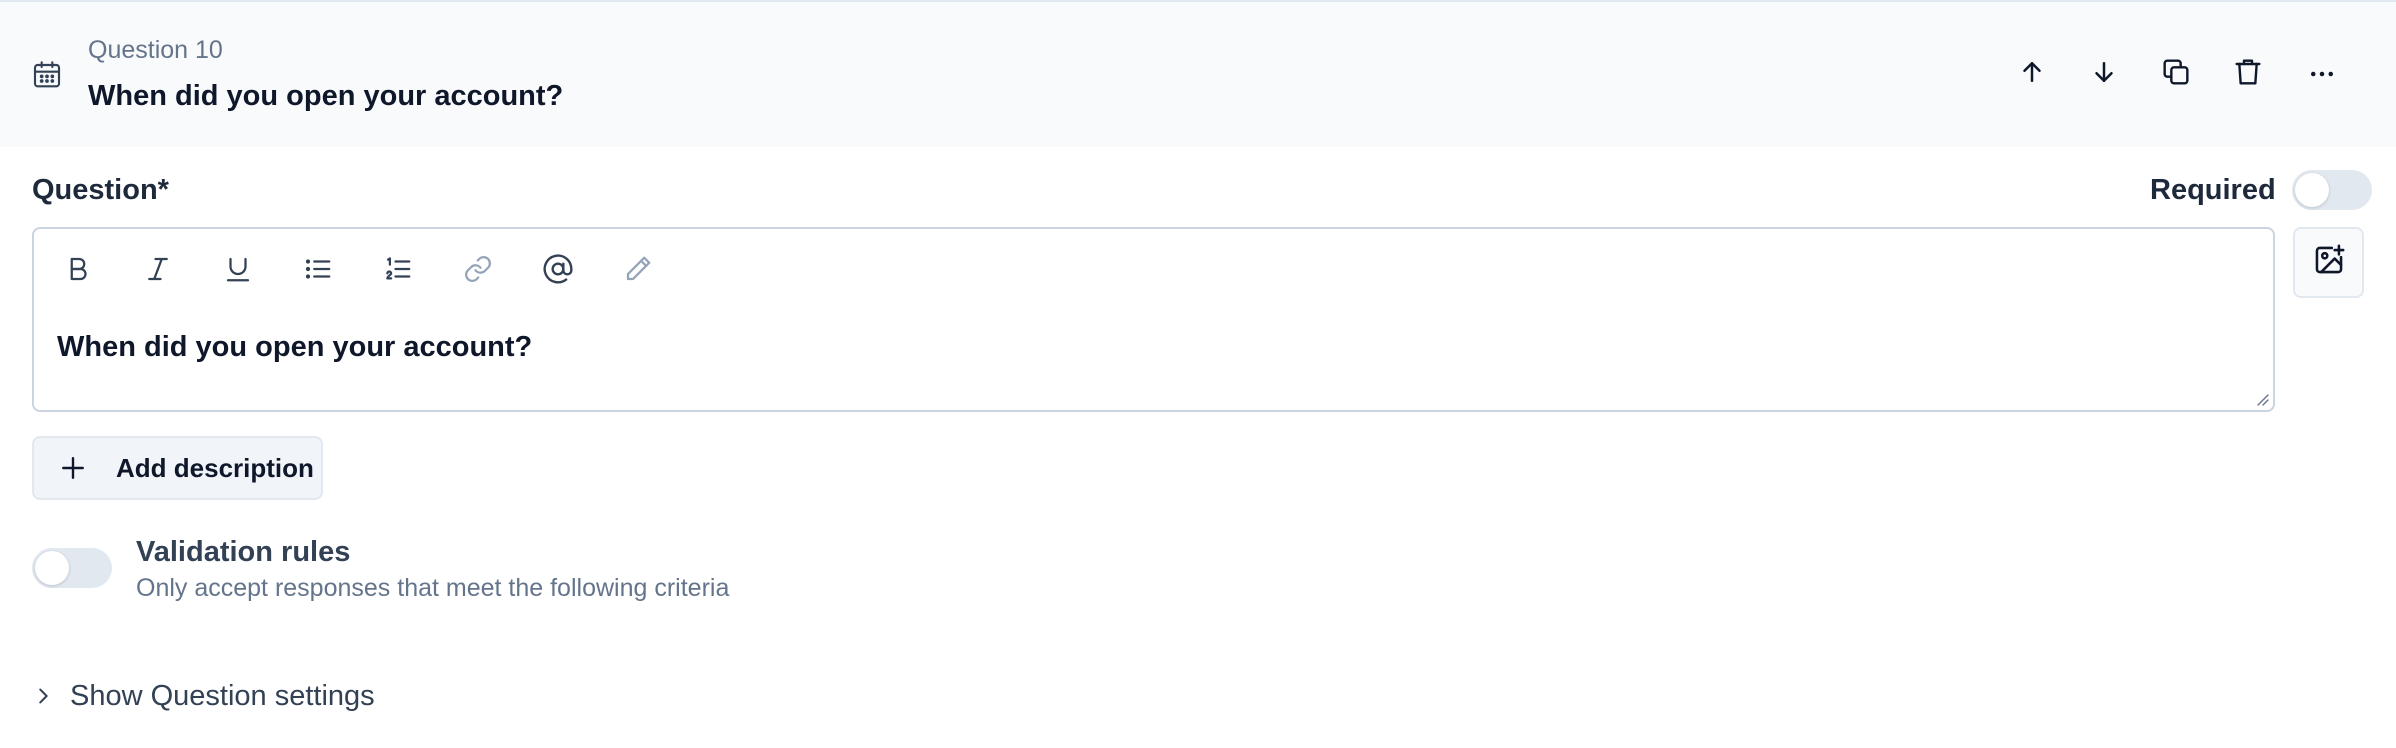 The width and height of the screenshot is (2396, 748). I want to click on required-toggle, so click(2331, 190).